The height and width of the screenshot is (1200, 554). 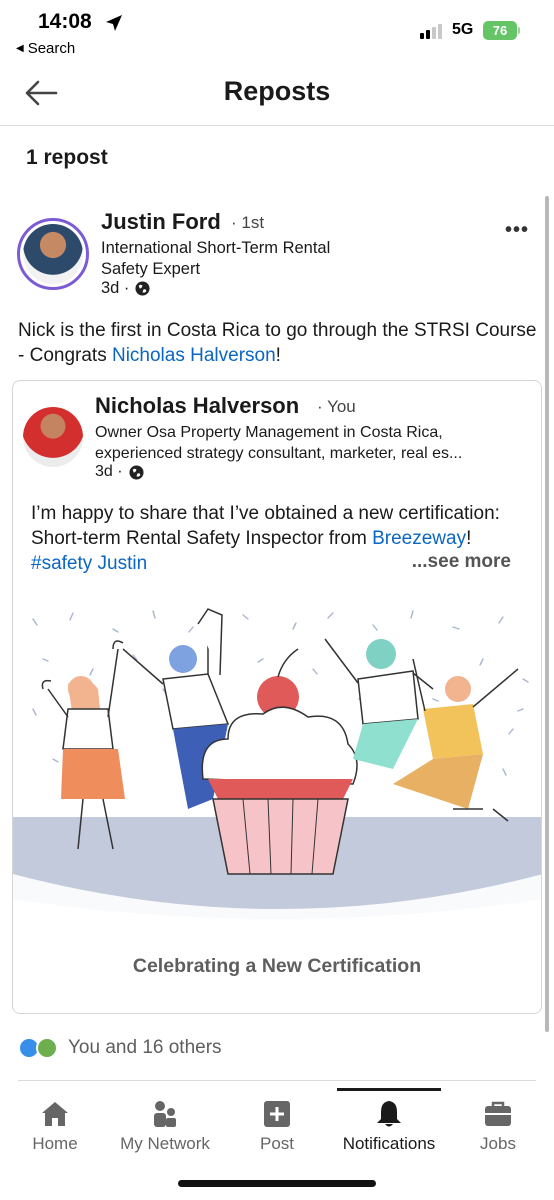 I want to click on repost-count: 1 repost, so click(x=67, y=157).